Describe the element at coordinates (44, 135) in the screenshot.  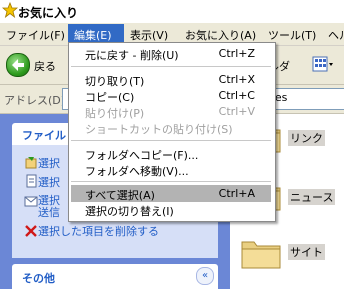
I see `file-tasks-title: ファイル` at that location.